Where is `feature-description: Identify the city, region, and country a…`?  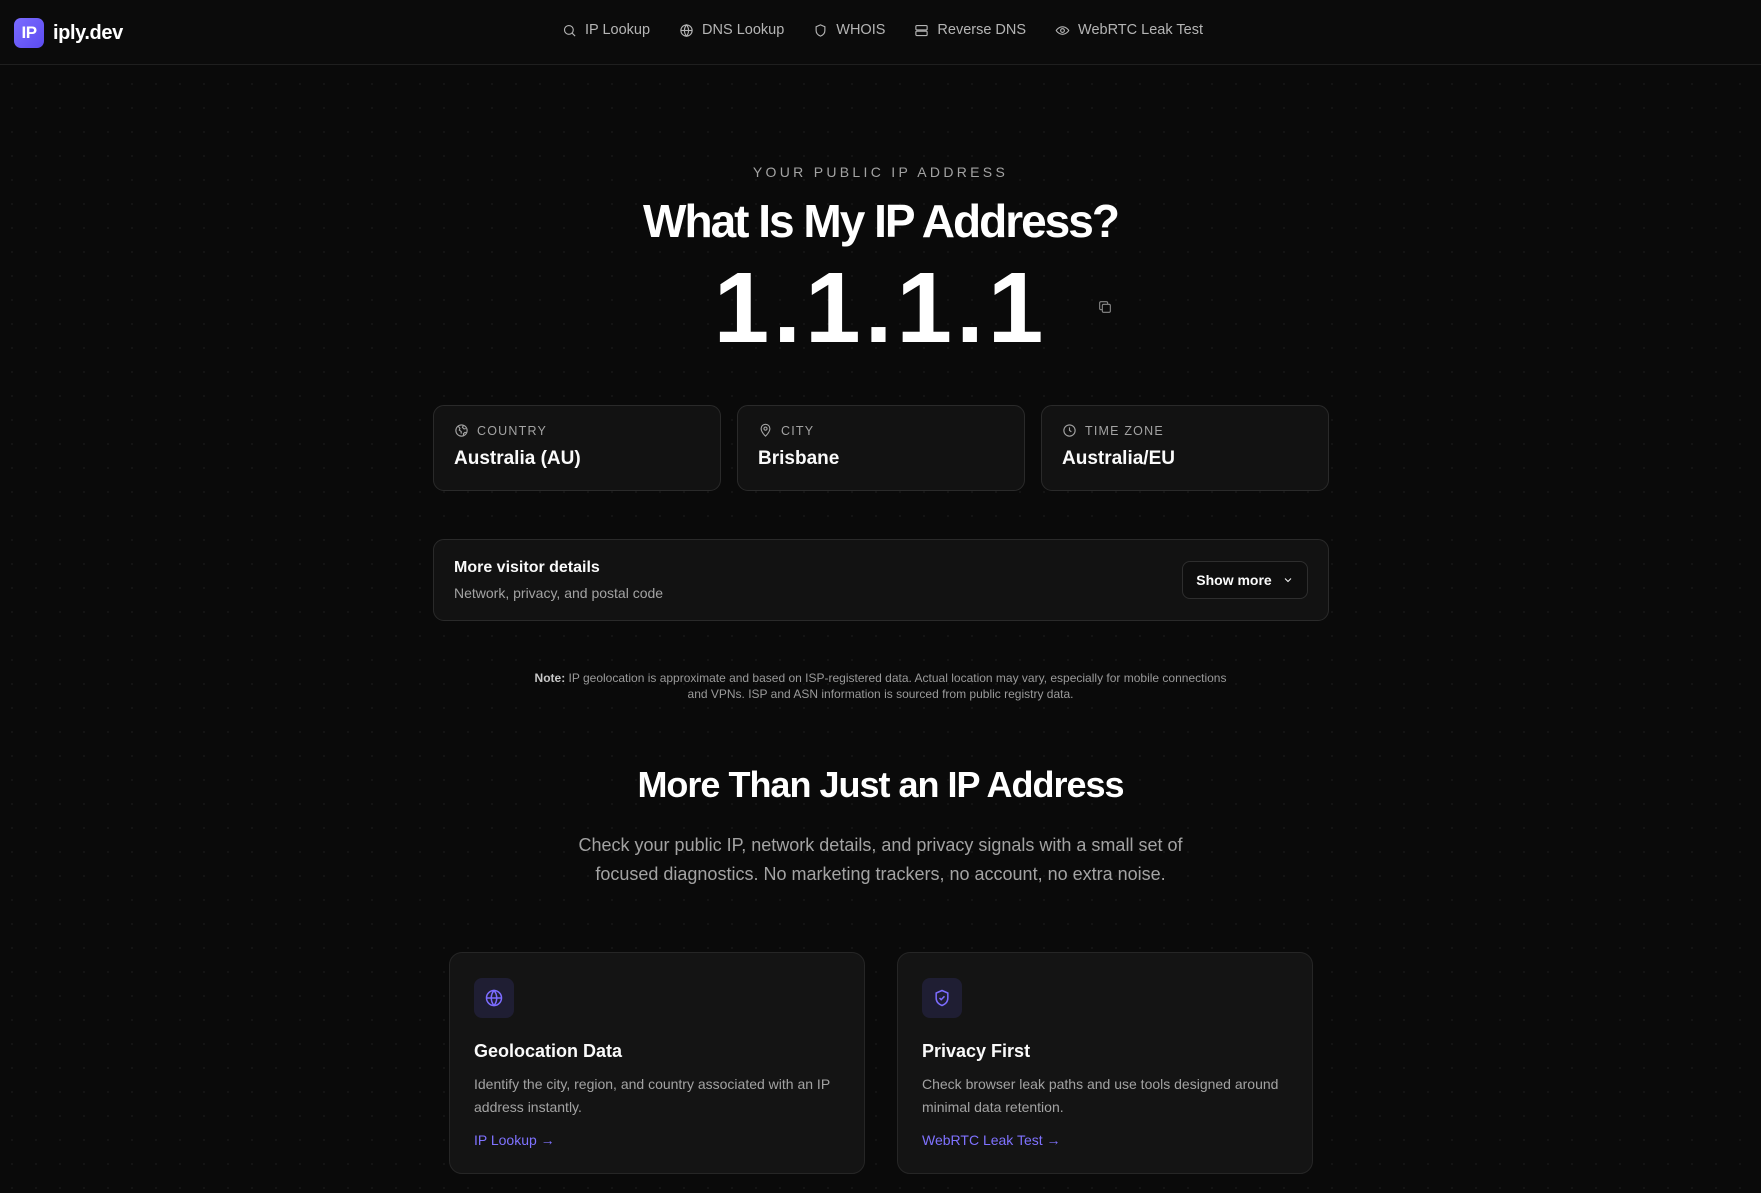 feature-description: Identify the city, region, and country a… is located at coordinates (652, 1095).